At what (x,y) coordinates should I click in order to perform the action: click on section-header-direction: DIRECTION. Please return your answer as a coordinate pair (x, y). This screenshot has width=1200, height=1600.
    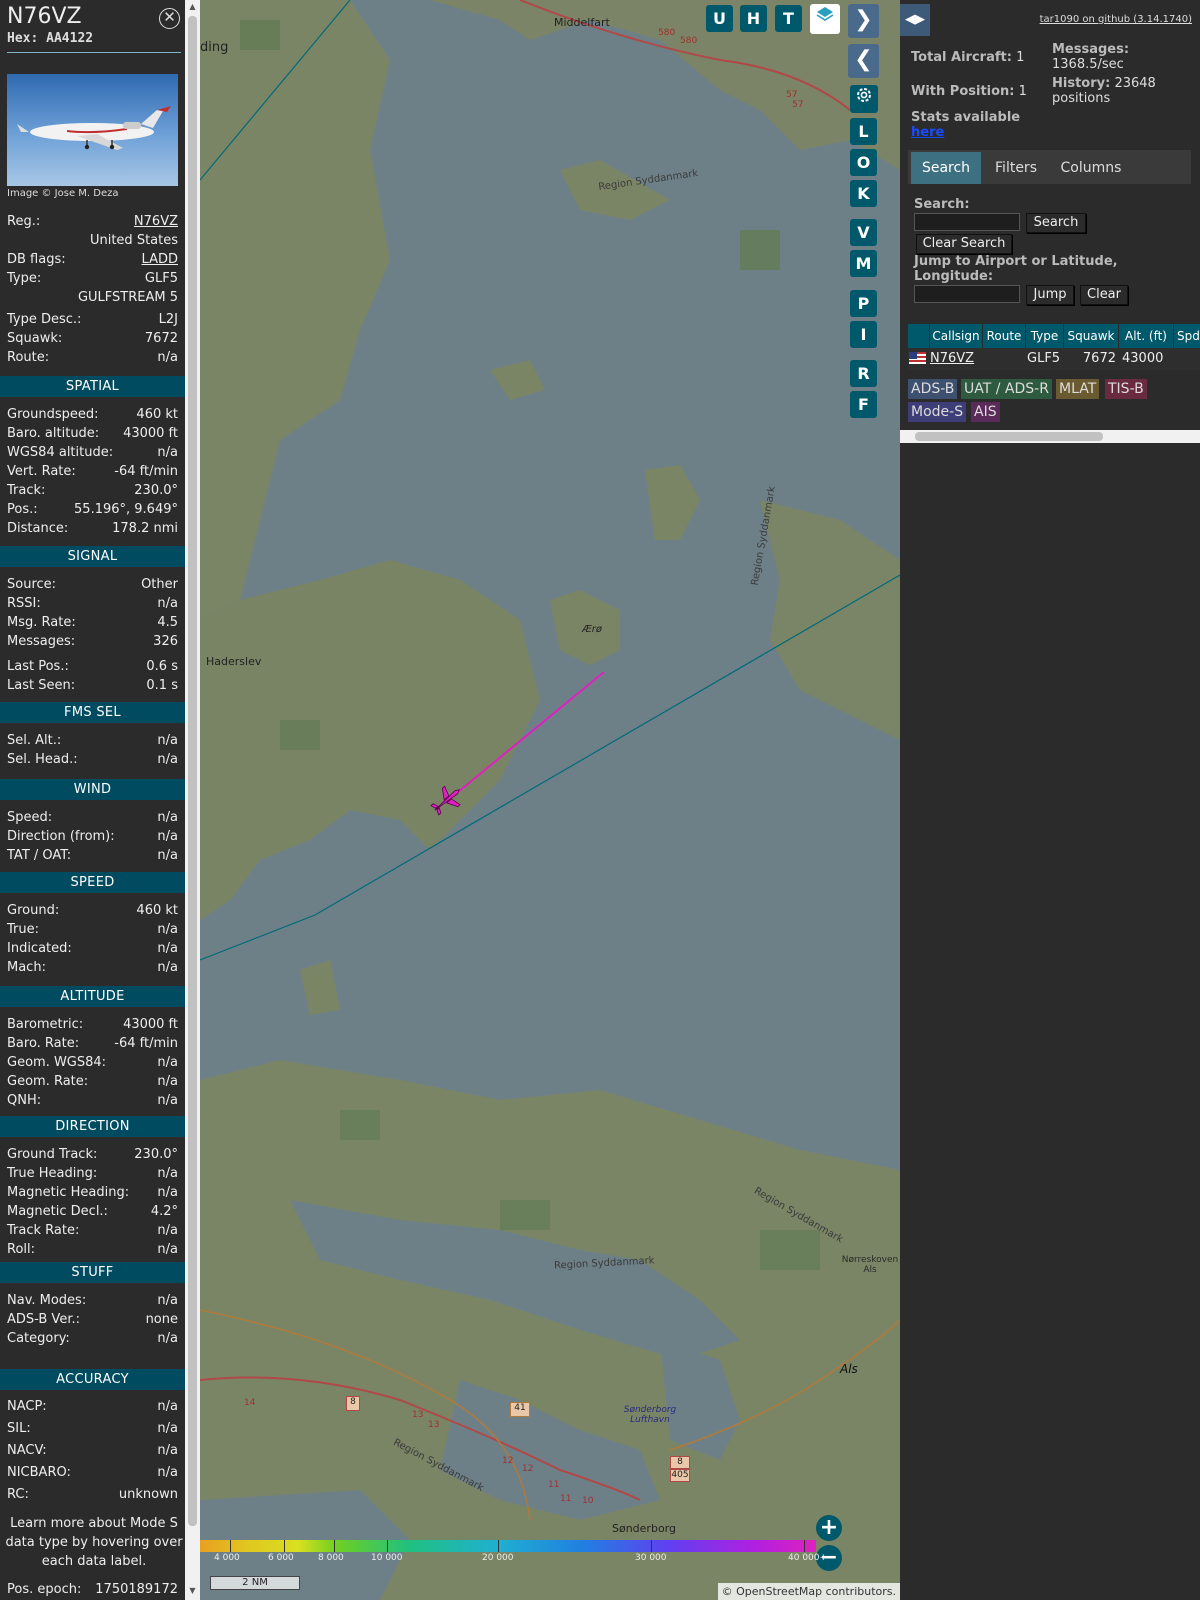
    Looking at the image, I should click on (92, 1126).